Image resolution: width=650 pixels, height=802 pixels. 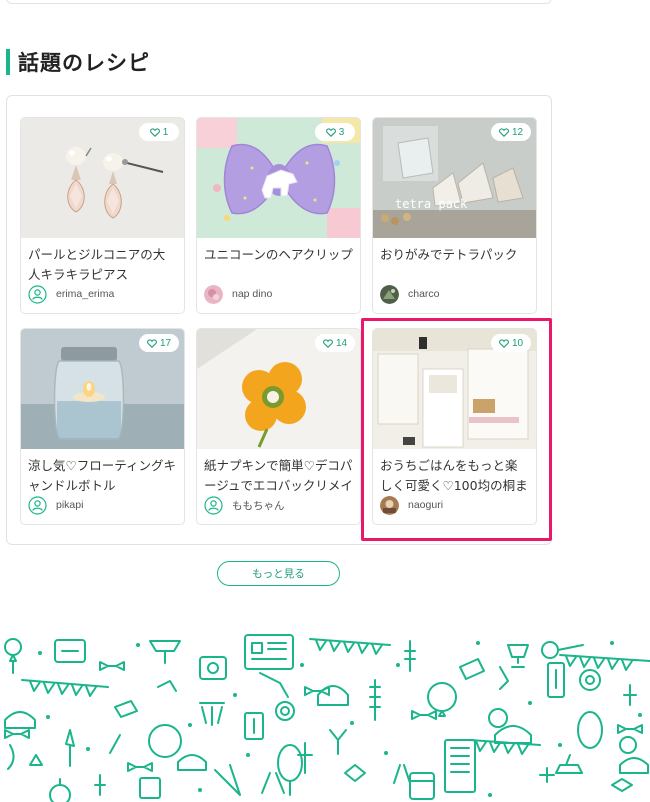 I want to click on recipe-author: charco, so click(x=410, y=294).